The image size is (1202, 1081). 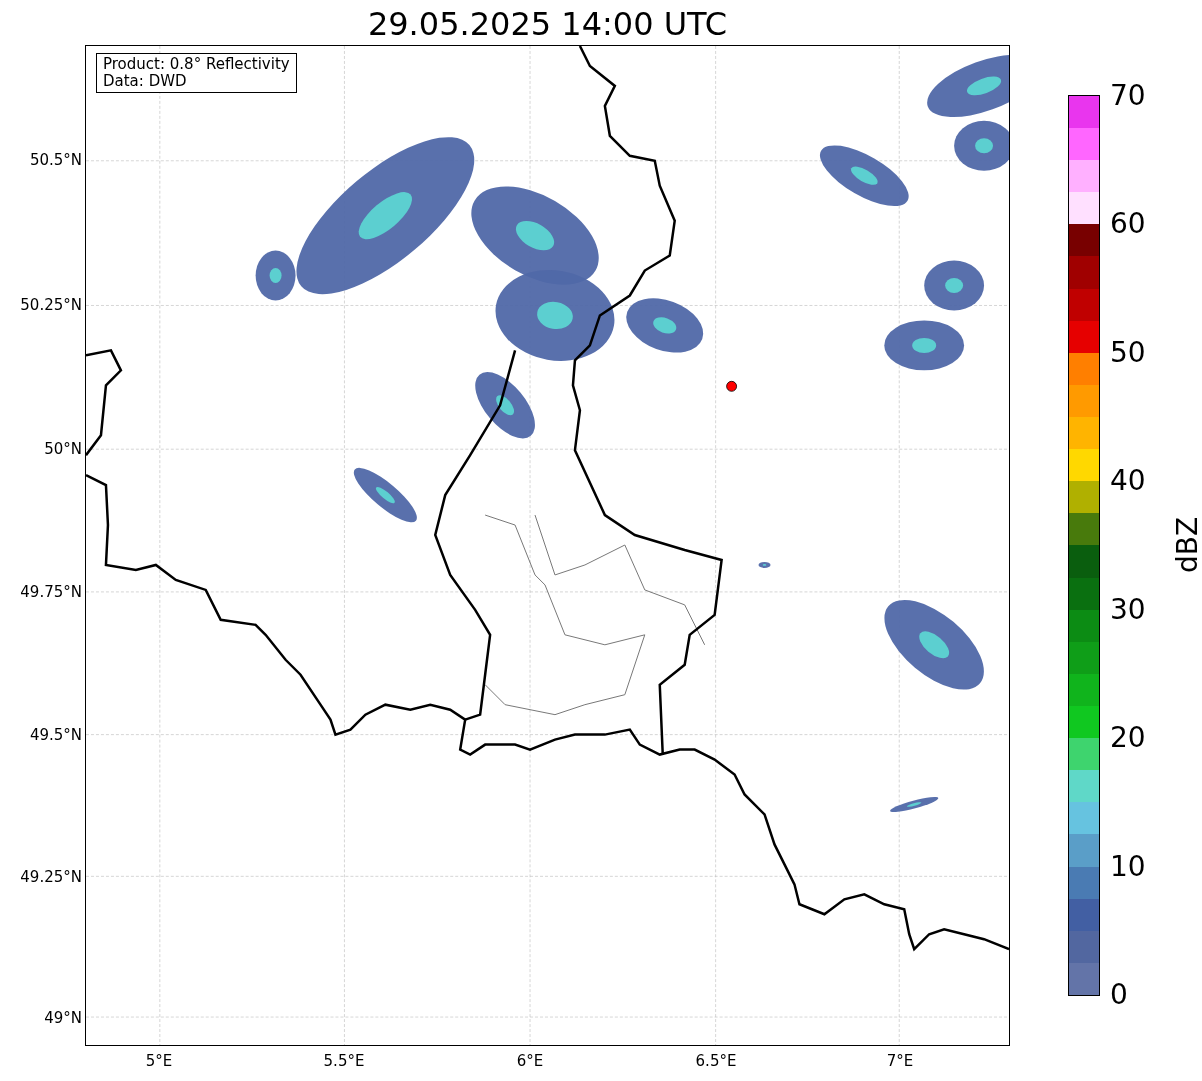 I want to click on x-tick-label: 7°E, so click(x=900, y=1061).